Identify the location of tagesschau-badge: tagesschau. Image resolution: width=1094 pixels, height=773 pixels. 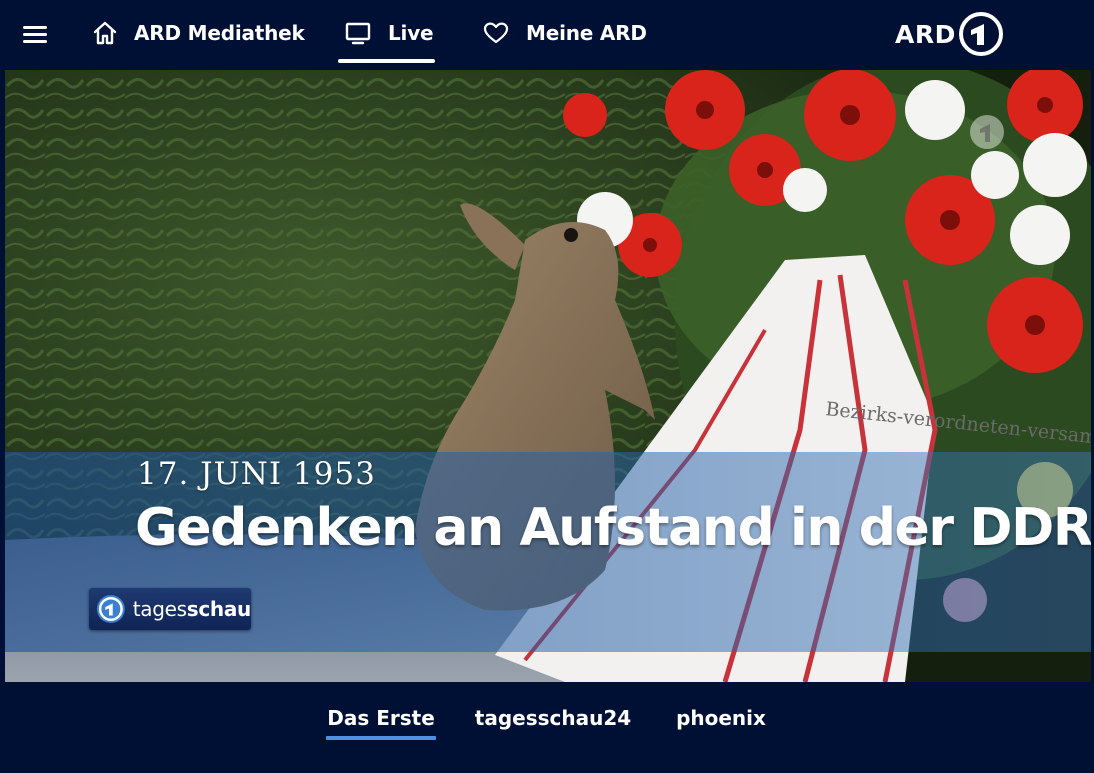
(170, 609).